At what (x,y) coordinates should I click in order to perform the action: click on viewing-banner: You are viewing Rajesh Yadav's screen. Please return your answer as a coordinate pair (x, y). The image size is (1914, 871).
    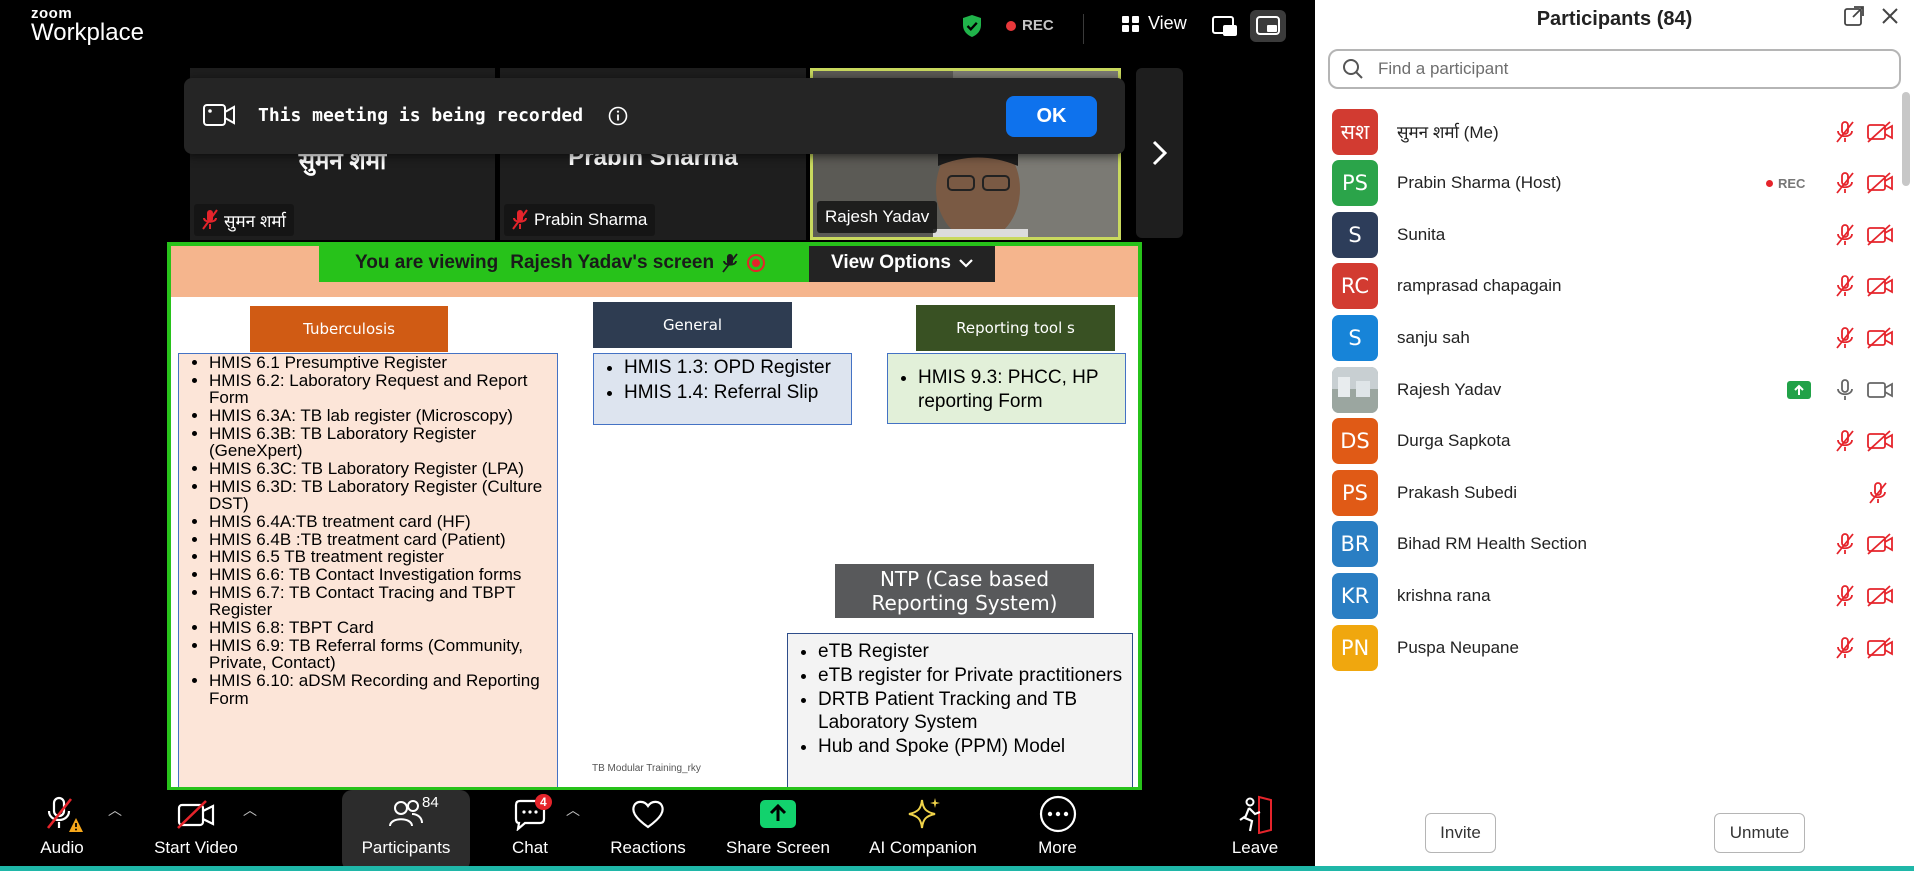
    Looking at the image, I should click on (564, 264).